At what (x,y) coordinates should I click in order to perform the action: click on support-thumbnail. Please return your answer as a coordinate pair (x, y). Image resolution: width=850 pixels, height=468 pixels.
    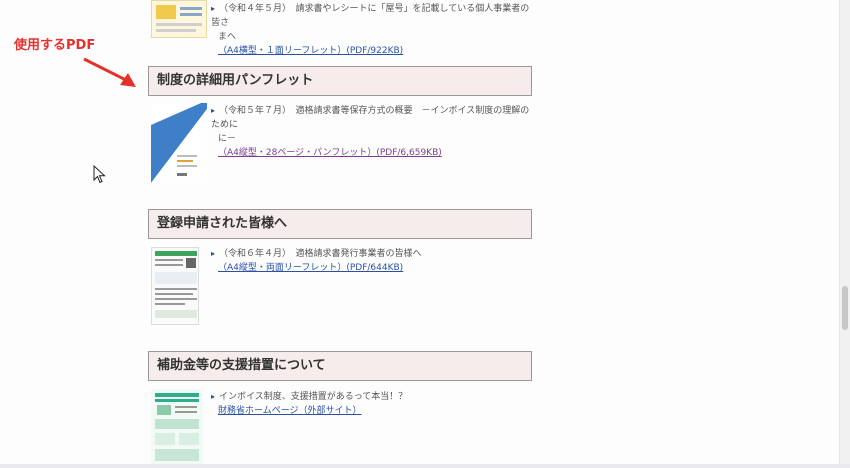
    Looking at the image, I should click on (177, 427).